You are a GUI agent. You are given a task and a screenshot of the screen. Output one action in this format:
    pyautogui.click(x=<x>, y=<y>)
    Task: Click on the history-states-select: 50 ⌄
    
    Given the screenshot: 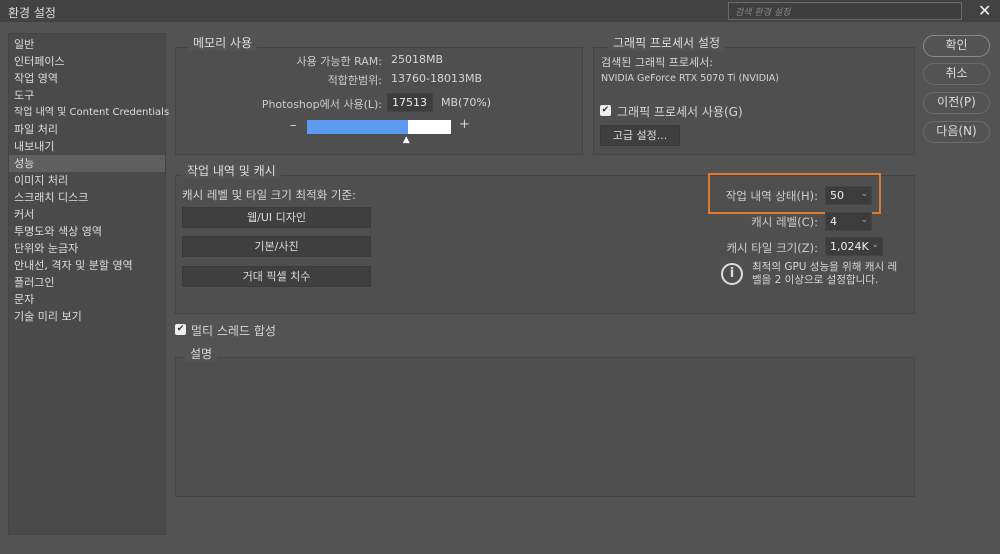 What is the action you would take?
    pyautogui.click(x=848, y=195)
    